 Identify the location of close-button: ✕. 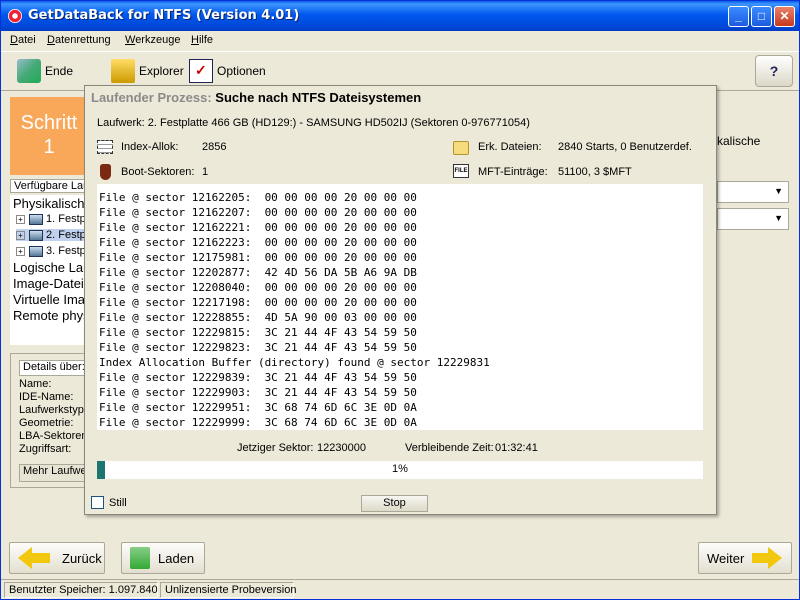
(784, 16).